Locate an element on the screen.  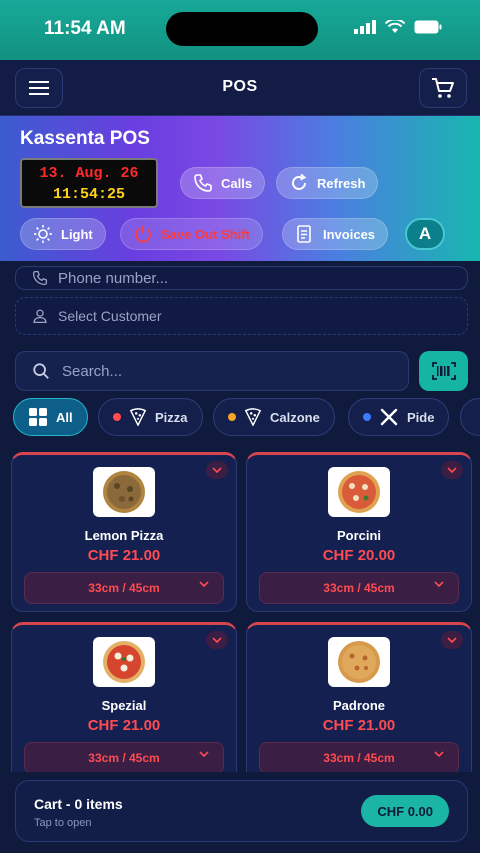
signal-icon is located at coordinates (365, 27).